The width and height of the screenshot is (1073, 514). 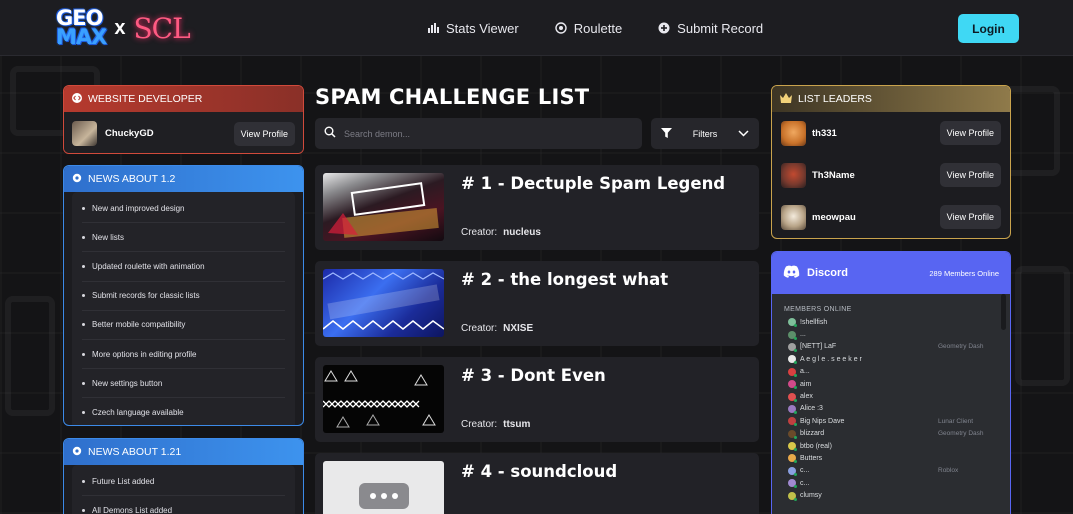 I want to click on member-name: Big Nips Dave, so click(x=822, y=421).